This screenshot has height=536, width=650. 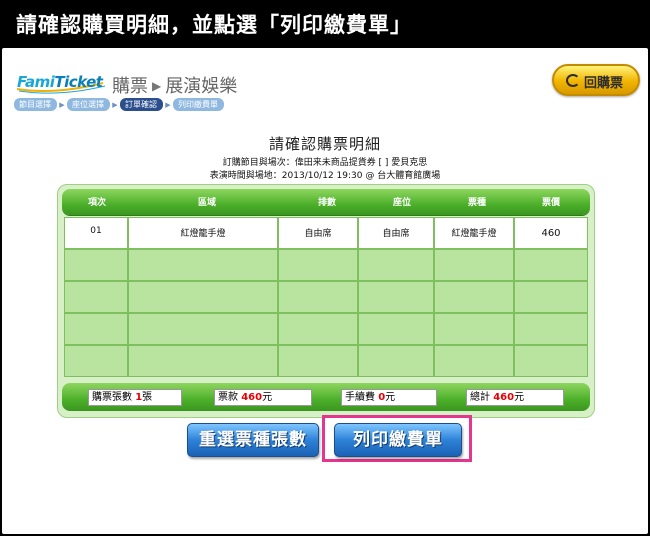 I want to click on cell-price: 460, so click(x=551, y=233).